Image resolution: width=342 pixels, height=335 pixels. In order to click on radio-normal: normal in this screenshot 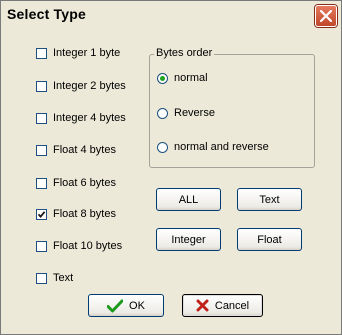, I will do `click(182, 78)`.